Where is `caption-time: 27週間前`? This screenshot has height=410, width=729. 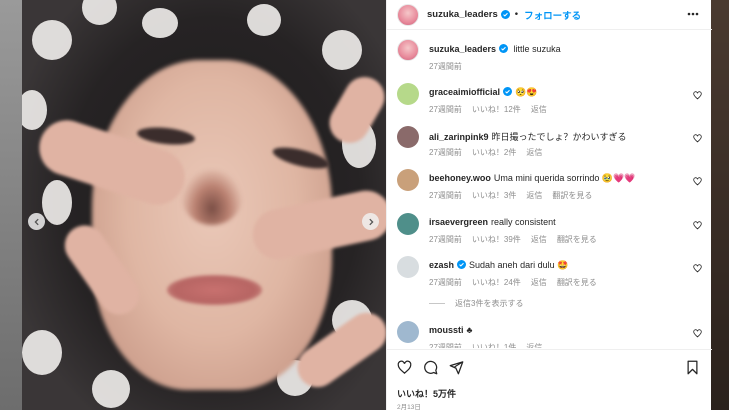 caption-time: 27週間前 is located at coordinates (445, 66).